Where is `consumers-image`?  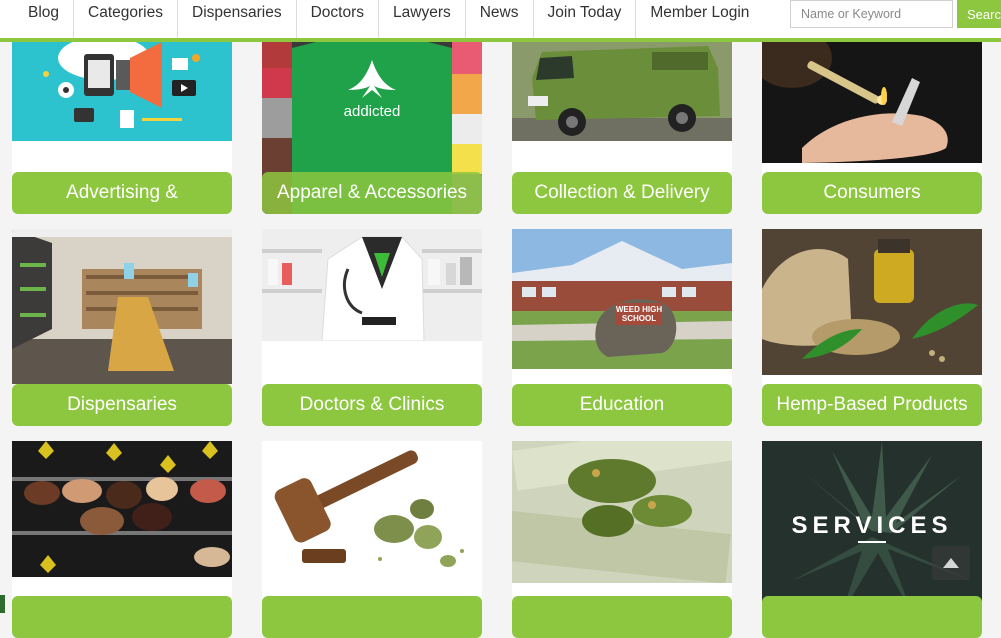 consumers-image is located at coordinates (872, 100).